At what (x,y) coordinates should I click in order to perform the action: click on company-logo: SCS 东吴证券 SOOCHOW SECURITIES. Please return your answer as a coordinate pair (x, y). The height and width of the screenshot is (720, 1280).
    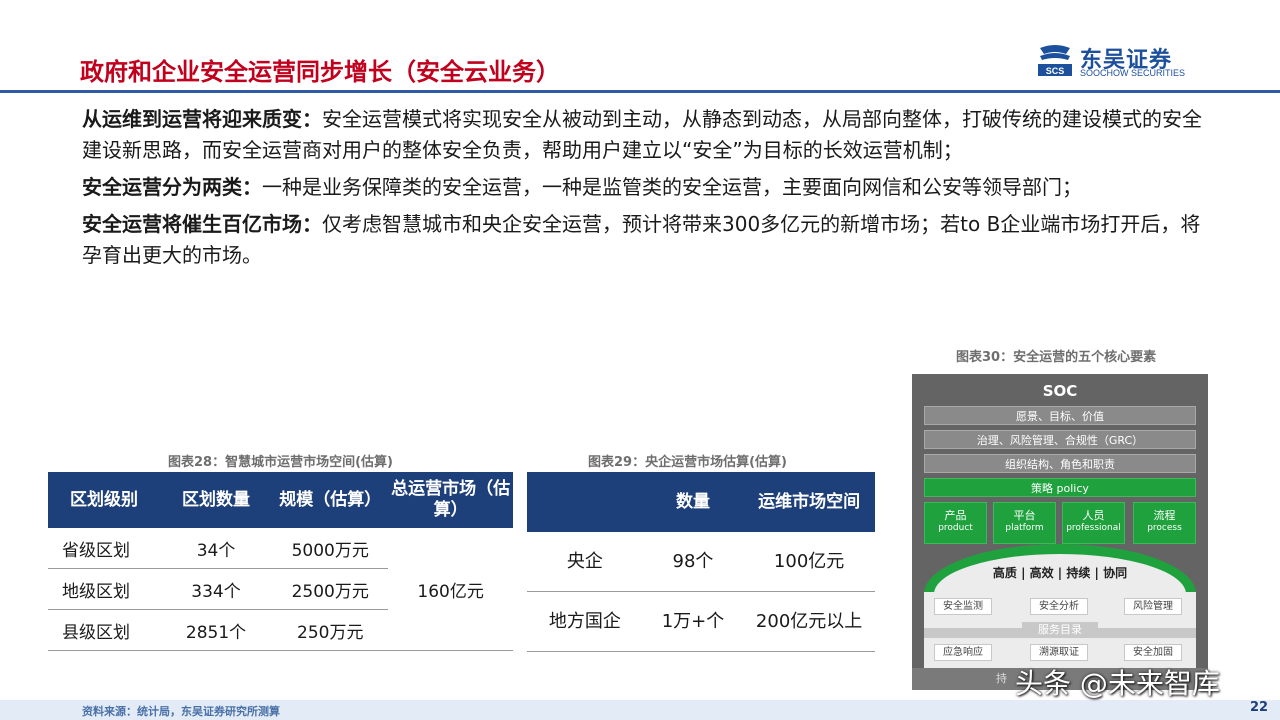
    Looking at the image, I should click on (1126, 62).